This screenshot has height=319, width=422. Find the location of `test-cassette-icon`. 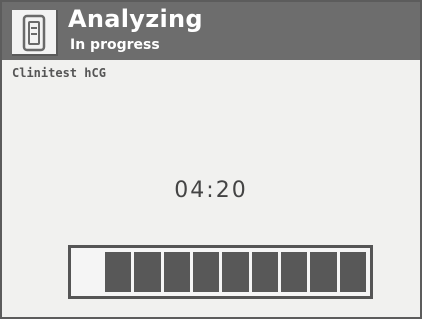

test-cassette-icon is located at coordinates (35, 33).